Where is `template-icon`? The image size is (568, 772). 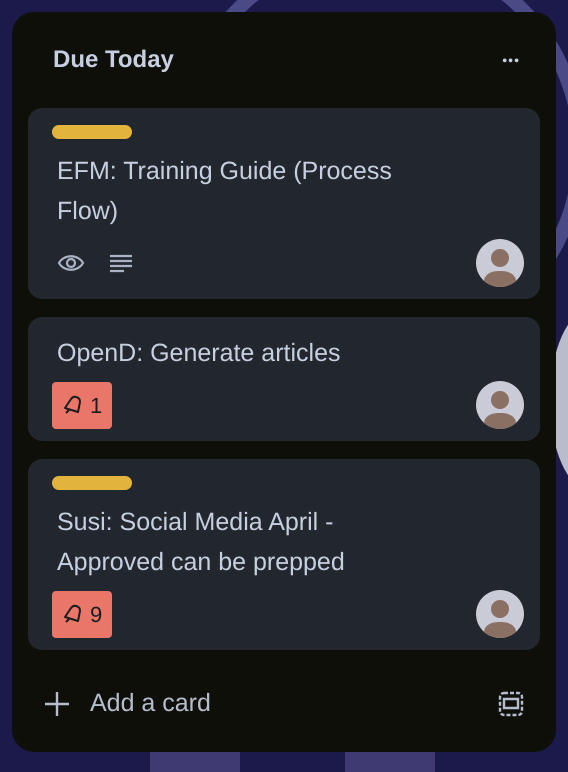 template-icon is located at coordinates (511, 704).